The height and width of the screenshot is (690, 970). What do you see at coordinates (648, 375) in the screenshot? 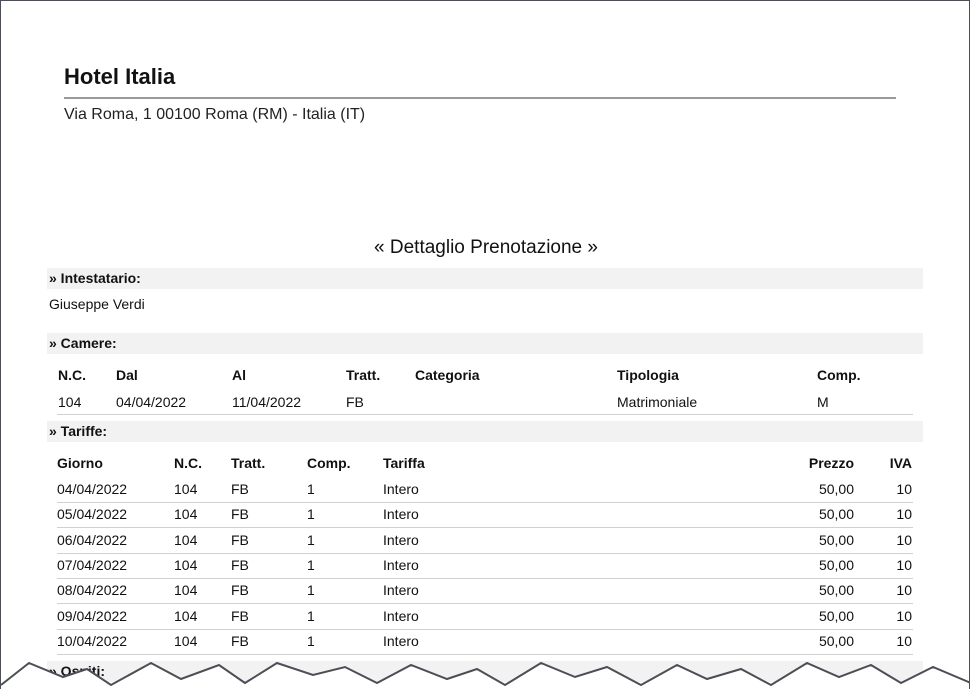
I see `camere-column-header: Tipologia` at bounding box center [648, 375].